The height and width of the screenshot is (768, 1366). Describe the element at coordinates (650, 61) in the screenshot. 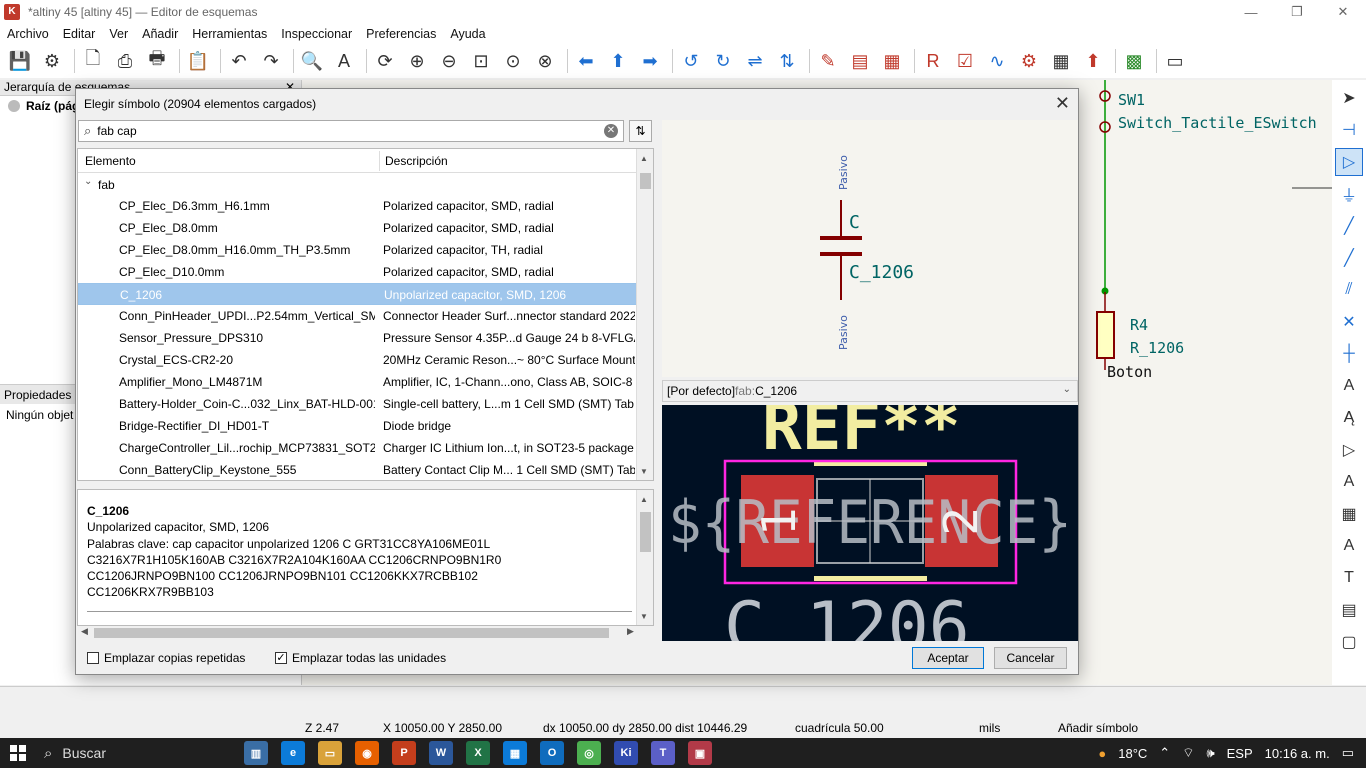

I see `navigate-forward-icon: ➡` at that location.